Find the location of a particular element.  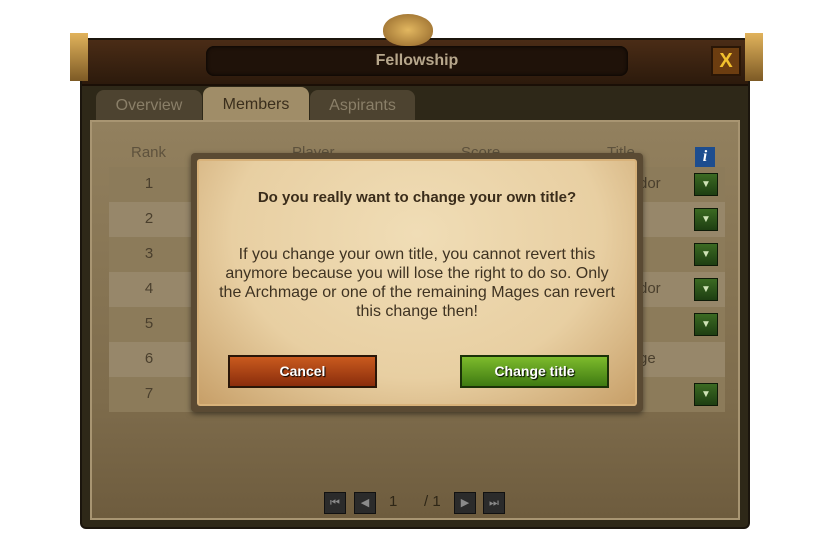

rank-cell: 7 is located at coordinates (149, 393).